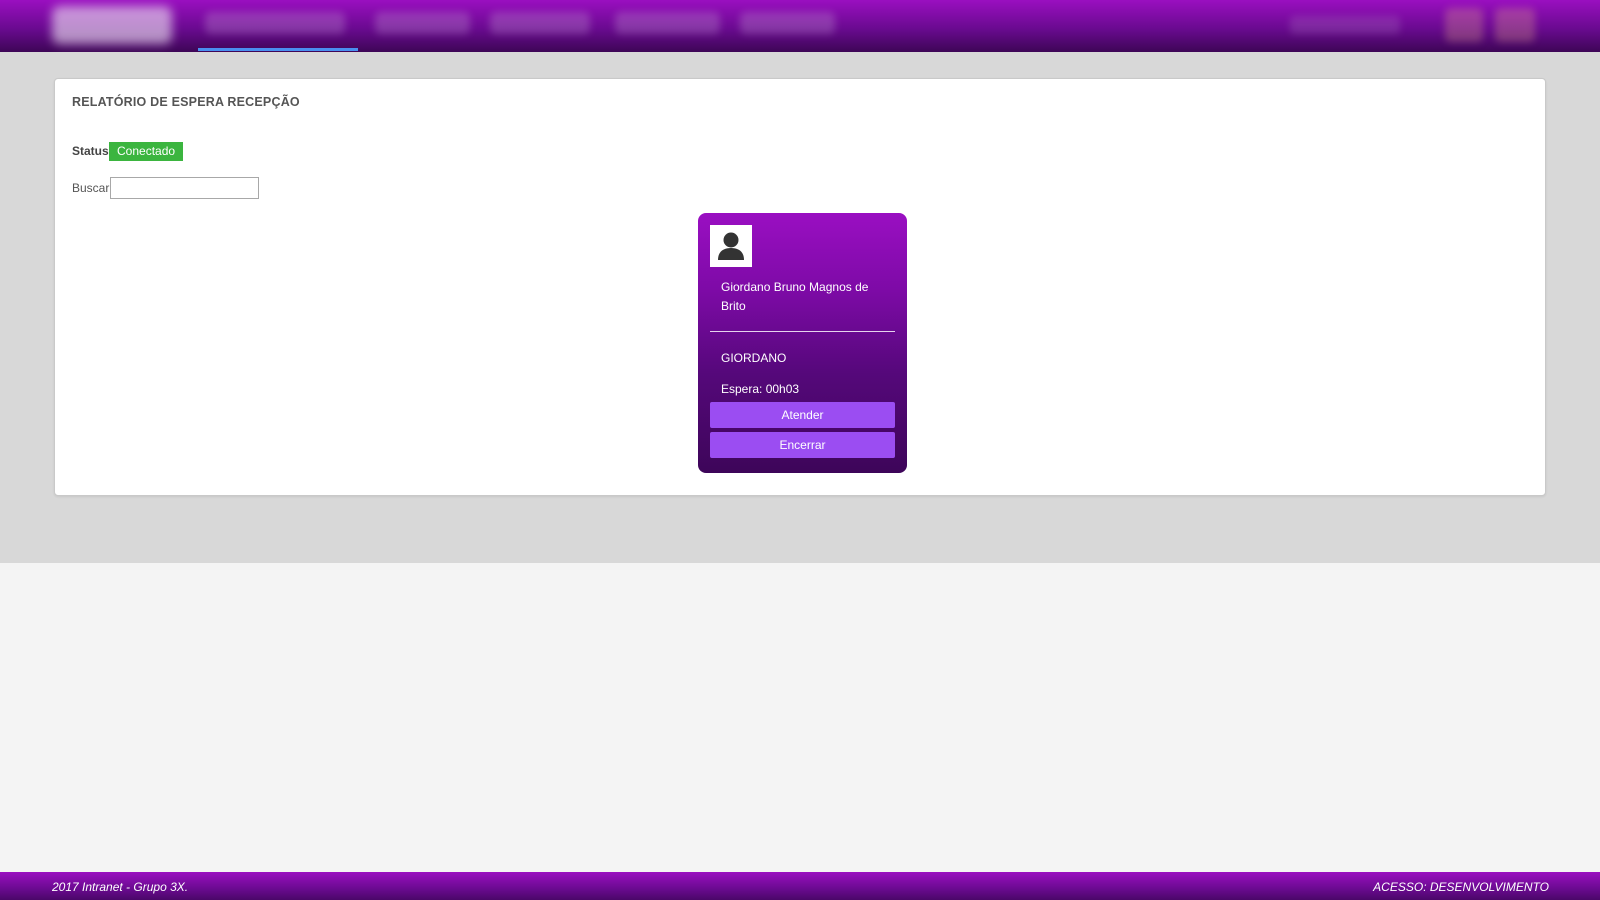 The width and height of the screenshot is (1600, 900). Describe the element at coordinates (802, 331) in the screenshot. I see `card-divider` at that location.